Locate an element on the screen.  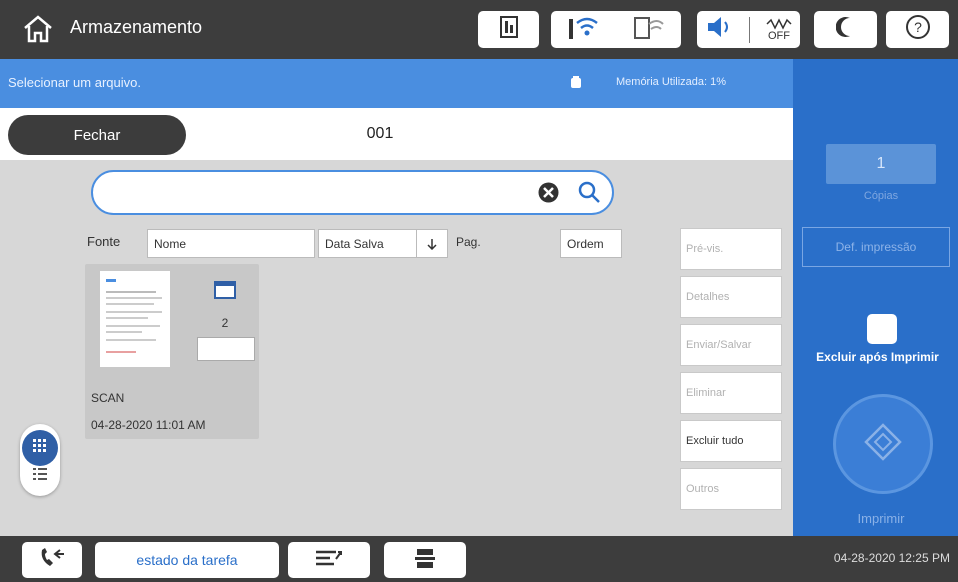
instruction-text: Selecionar um arquivo. is located at coordinates (74, 82).